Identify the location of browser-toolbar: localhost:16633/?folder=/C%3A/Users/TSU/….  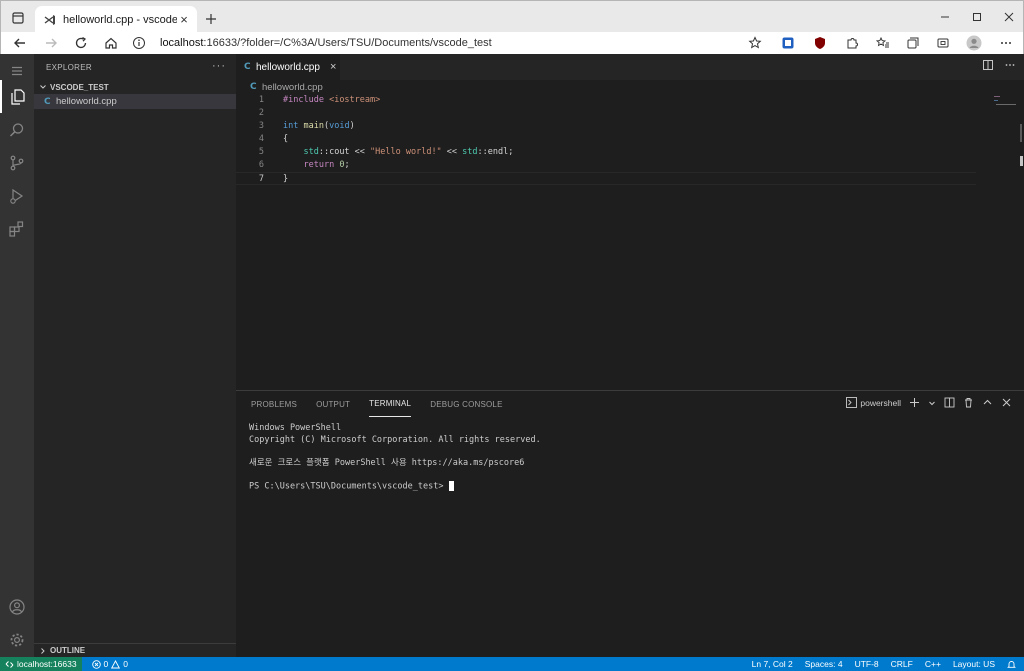
(512, 43).